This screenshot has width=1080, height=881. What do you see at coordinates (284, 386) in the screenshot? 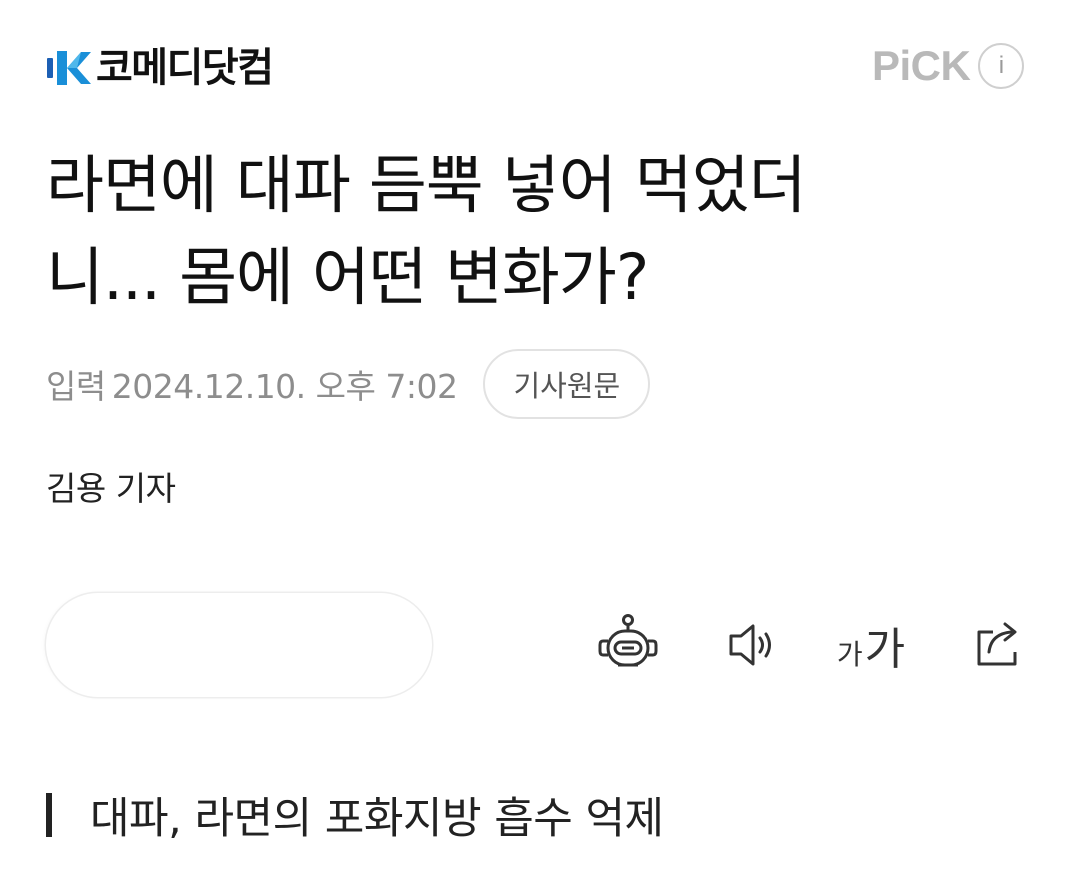
I see `date-value: 2024.12.10. 오후 7:02` at bounding box center [284, 386].